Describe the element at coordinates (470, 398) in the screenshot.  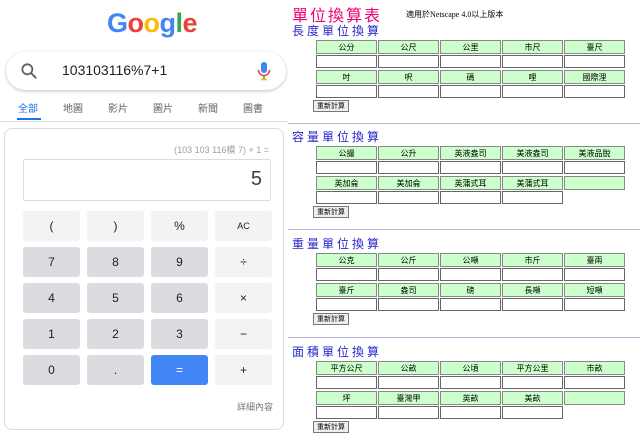
I see `unit-label: 英畝` at that location.